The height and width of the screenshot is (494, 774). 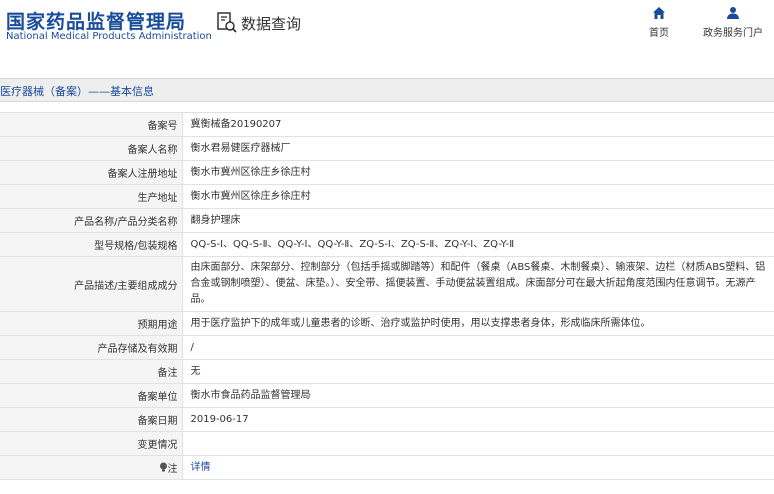 What do you see at coordinates (91, 371) in the screenshot?
I see `row-label: 备注` at bounding box center [91, 371].